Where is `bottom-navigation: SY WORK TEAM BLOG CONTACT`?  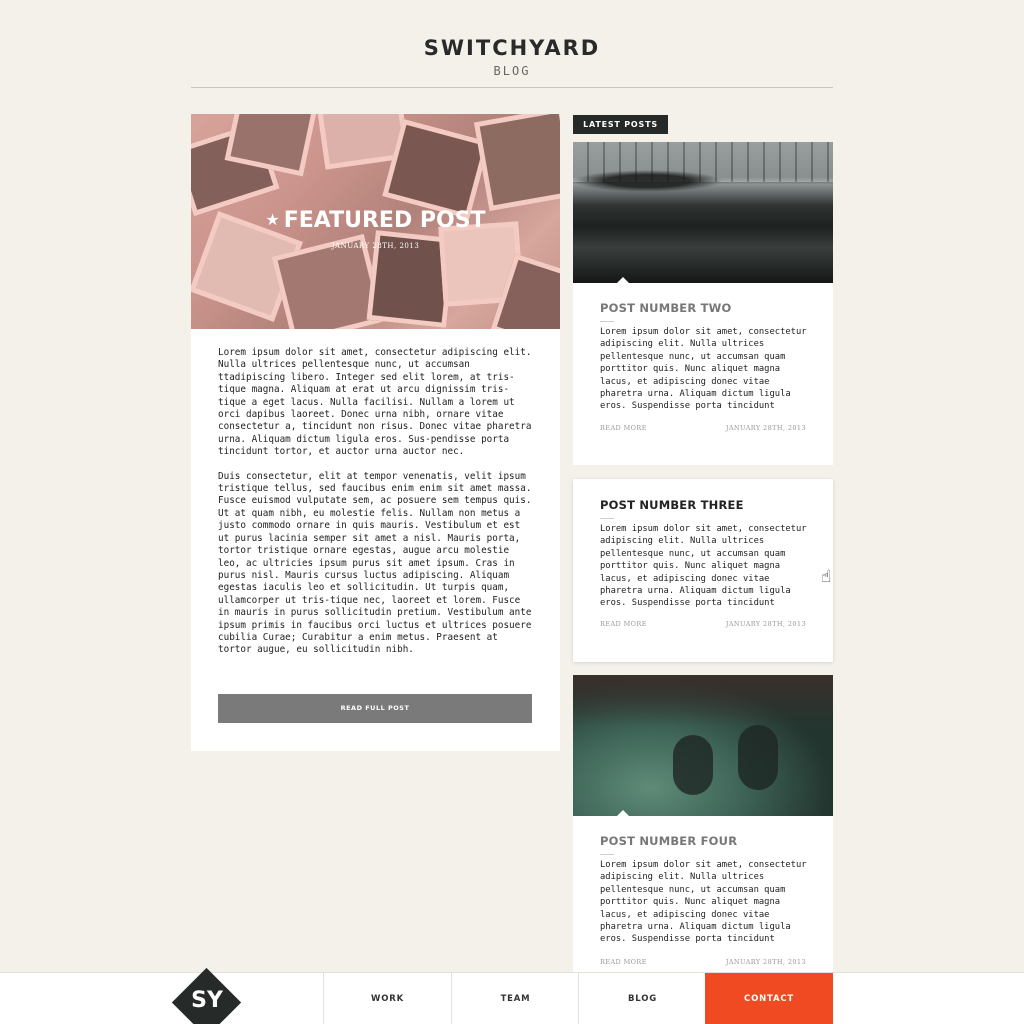
bottom-navigation: SY WORK TEAM BLOG CONTACT is located at coordinates (512, 995).